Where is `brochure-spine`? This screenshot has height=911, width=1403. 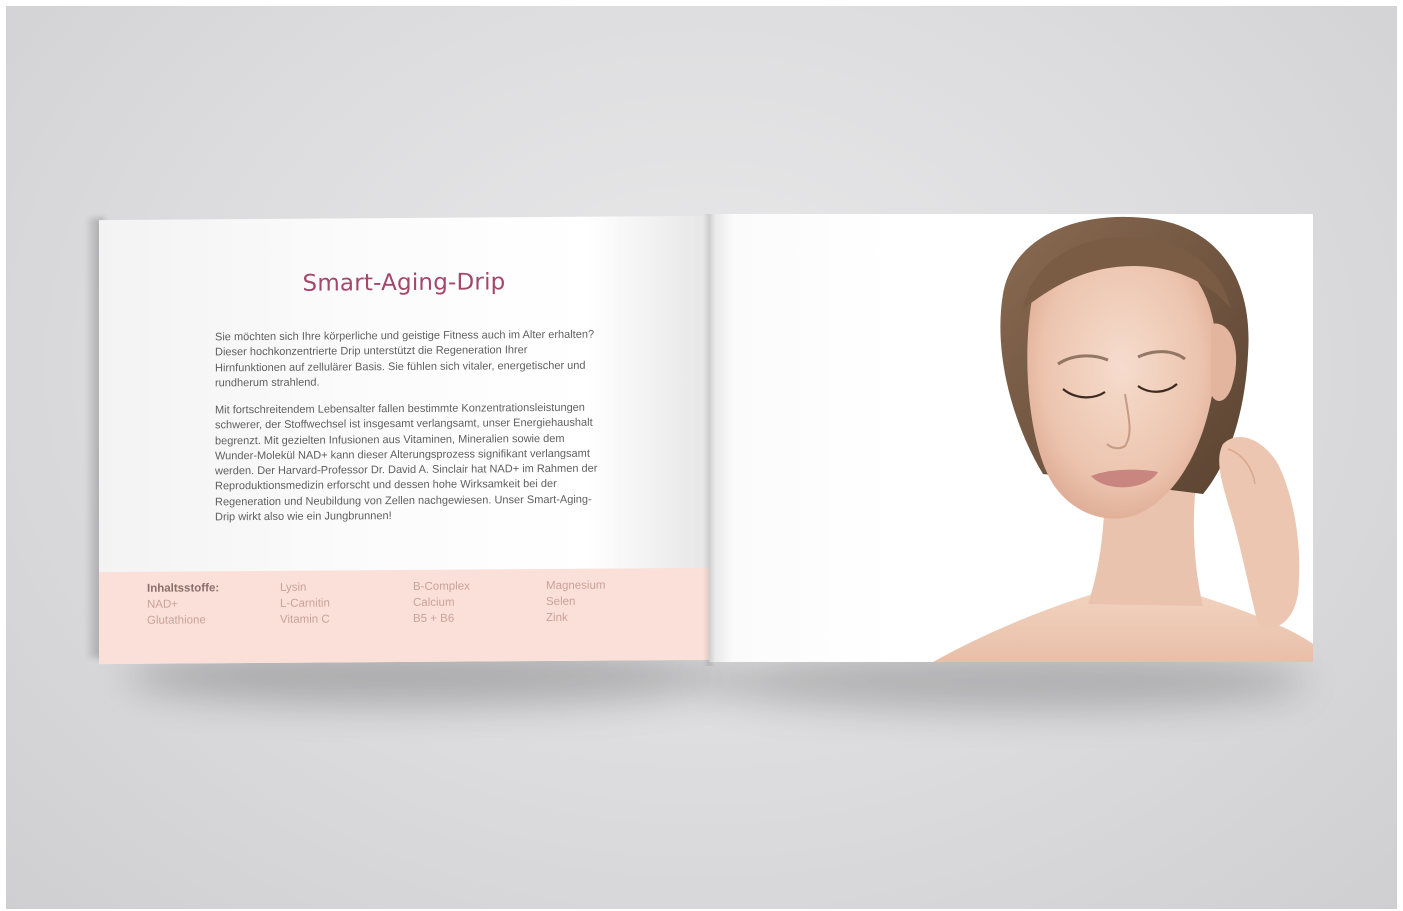
brochure-spine is located at coordinates (709, 440).